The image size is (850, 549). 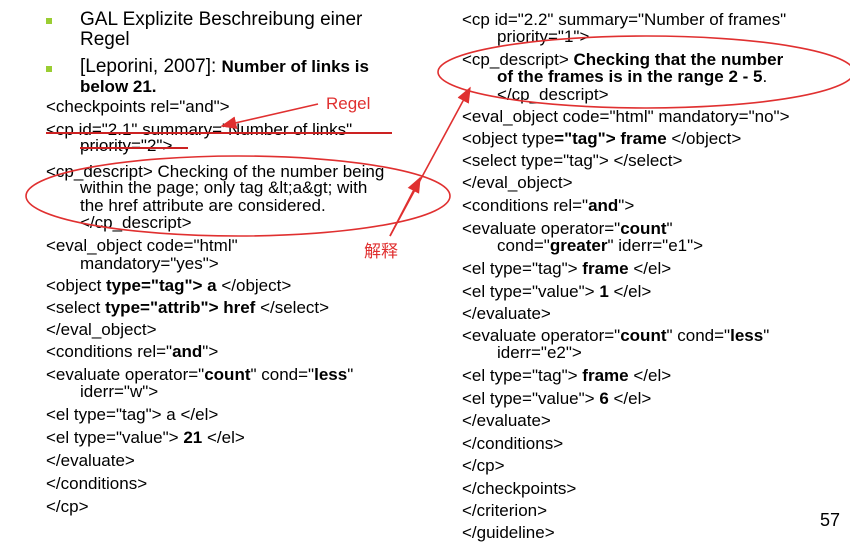 What do you see at coordinates (430, 161) in the screenshot?
I see `arrow-jieshi-right` at bounding box center [430, 161].